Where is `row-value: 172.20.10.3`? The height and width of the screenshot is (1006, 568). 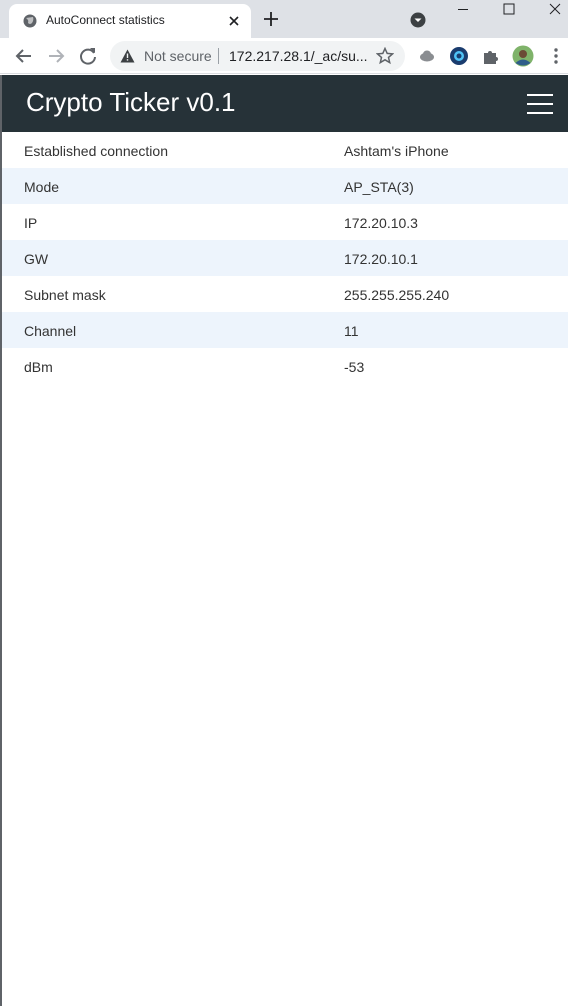 row-value: 172.20.10.3 is located at coordinates (381, 223).